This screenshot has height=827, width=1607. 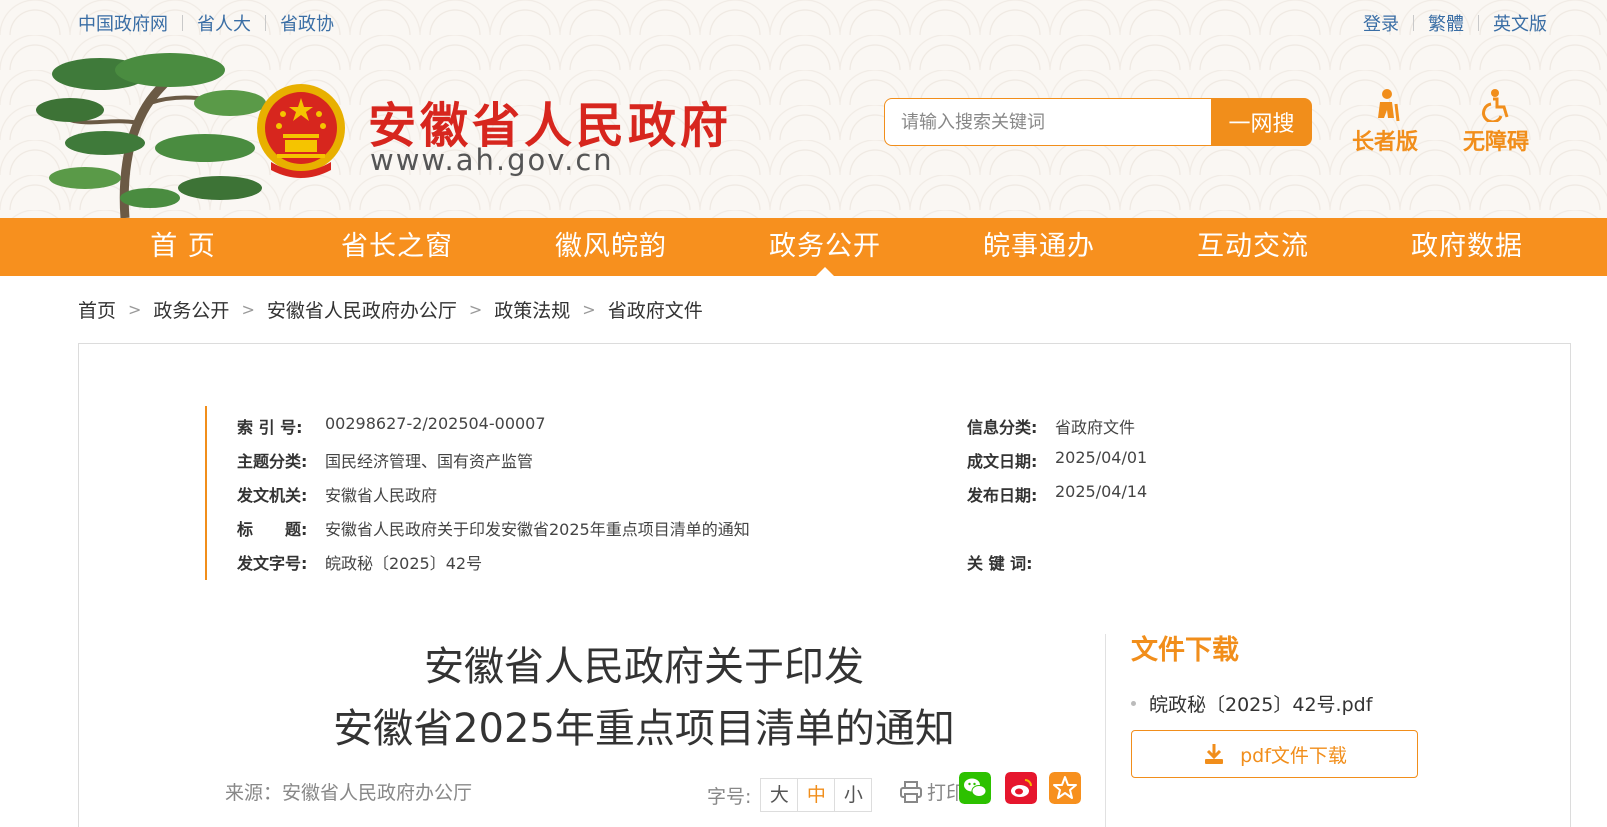 What do you see at coordinates (1389, 105) in the screenshot?
I see `elder-icon` at bounding box center [1389, 105].